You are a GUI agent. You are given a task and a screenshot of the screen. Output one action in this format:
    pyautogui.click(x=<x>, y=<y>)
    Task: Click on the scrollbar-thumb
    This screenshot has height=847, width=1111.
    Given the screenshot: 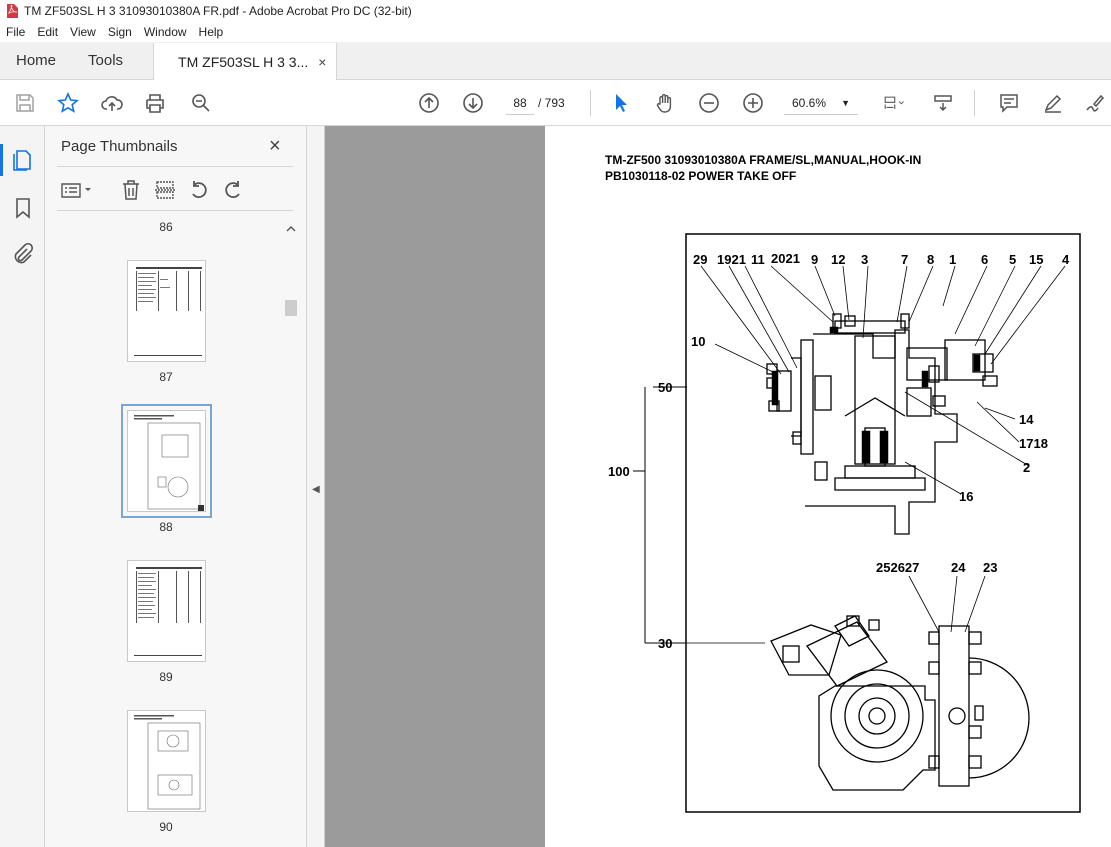 What is the action you would take?
    pyautogui.click(x=291, y=308)
    